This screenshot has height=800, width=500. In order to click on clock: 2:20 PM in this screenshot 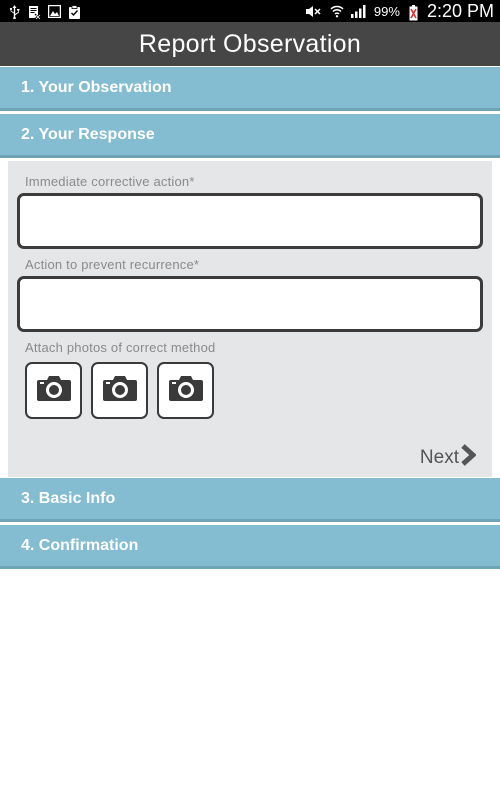, I will do `click(460, 10)`.